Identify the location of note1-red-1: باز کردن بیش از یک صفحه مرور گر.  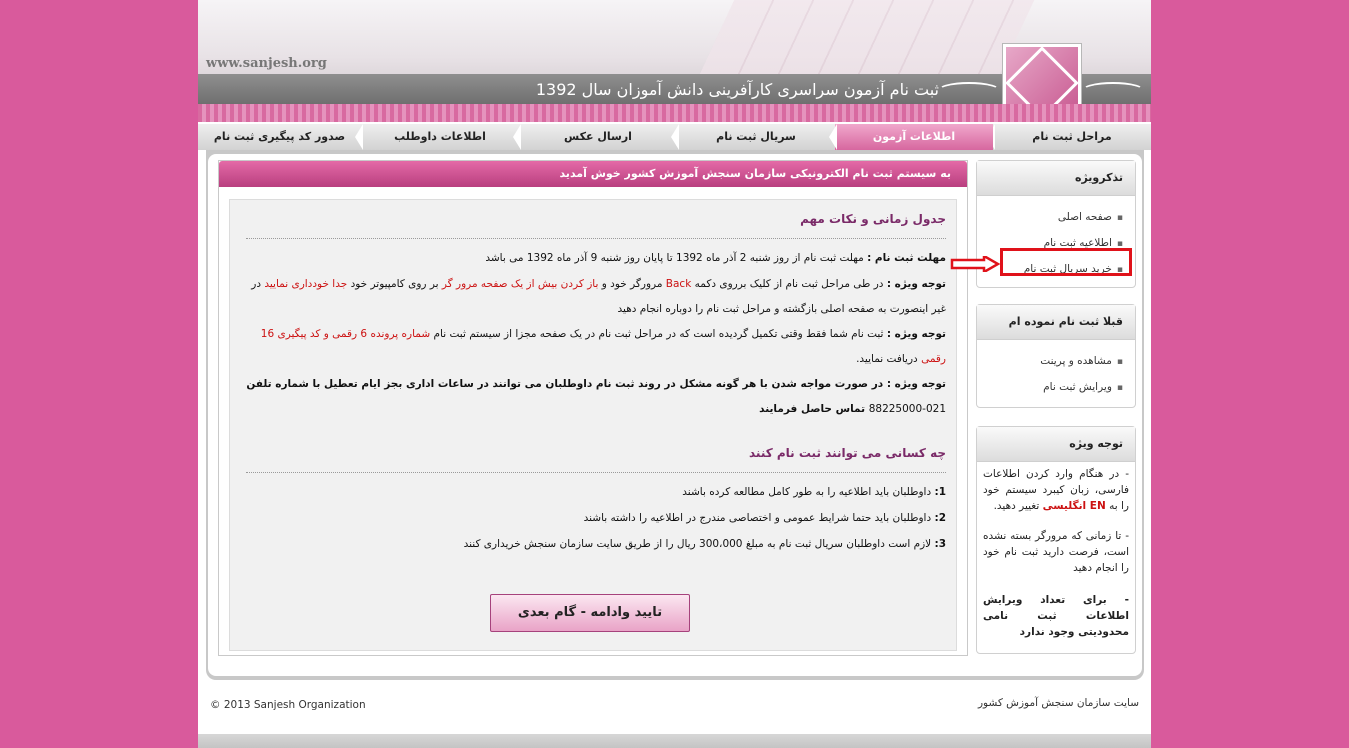
(520, 284).